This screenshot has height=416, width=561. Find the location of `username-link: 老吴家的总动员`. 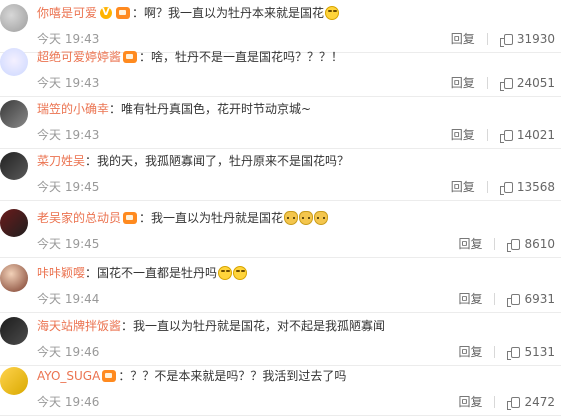

username-link: 老吴家的总动员 is located at coordinates (79, 218).